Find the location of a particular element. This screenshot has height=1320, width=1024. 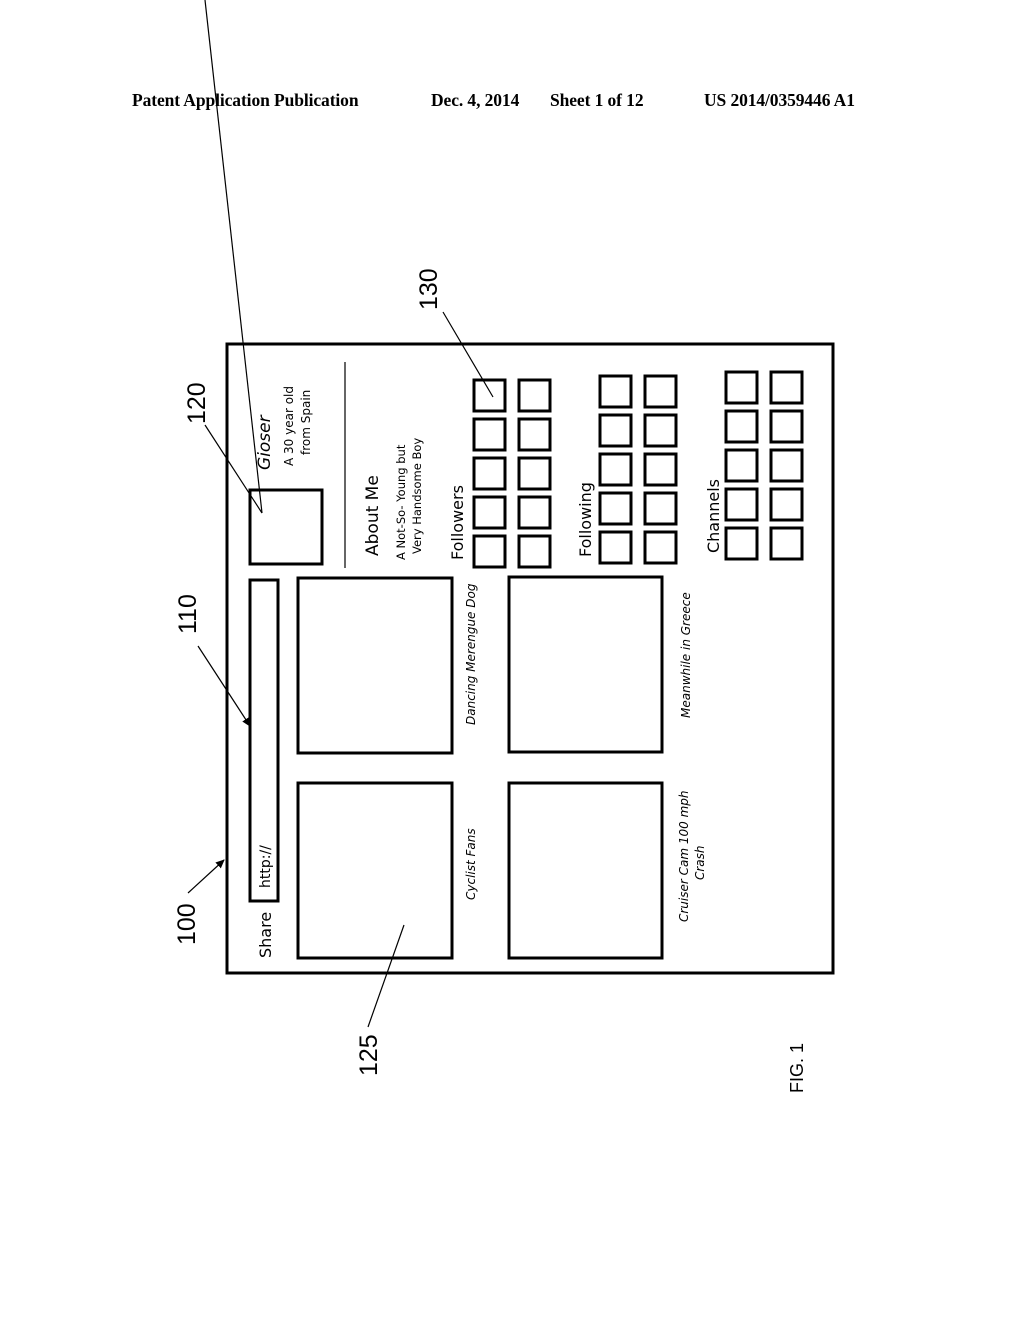

profile-name: Gioser is located at coordinates (265, 442).